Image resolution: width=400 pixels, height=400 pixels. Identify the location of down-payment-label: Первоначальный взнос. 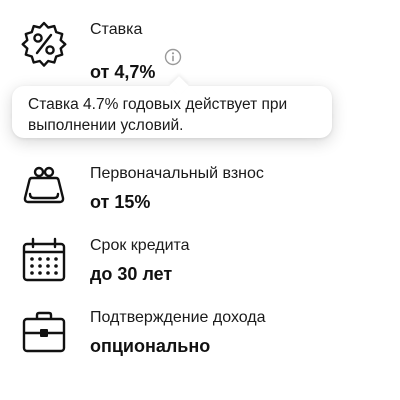
(177, 173).